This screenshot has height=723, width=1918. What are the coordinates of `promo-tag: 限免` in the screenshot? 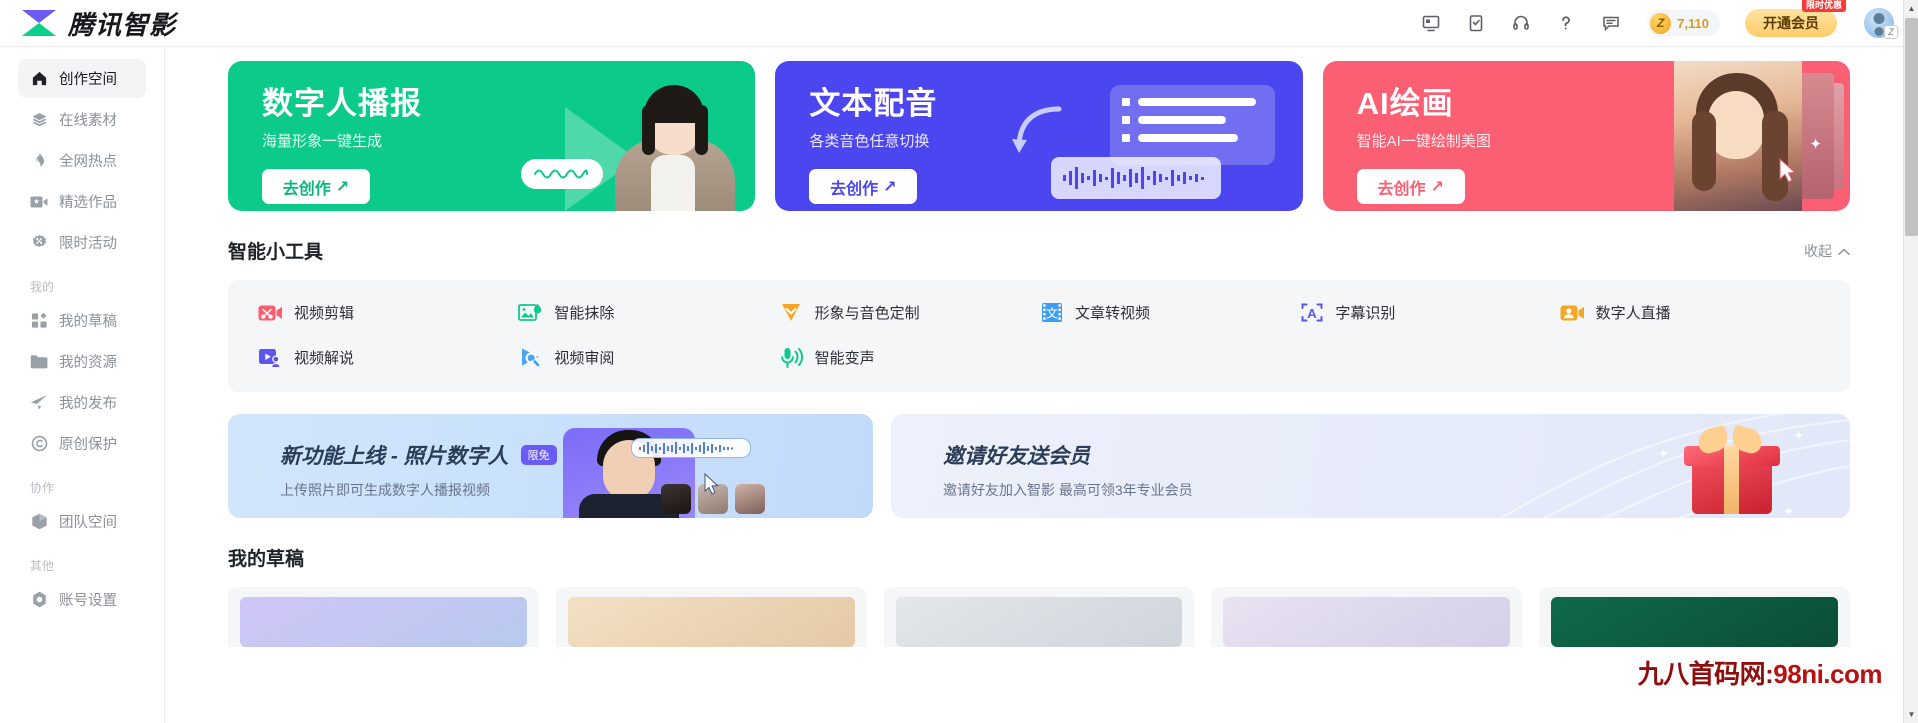 It's located at (538, 455).